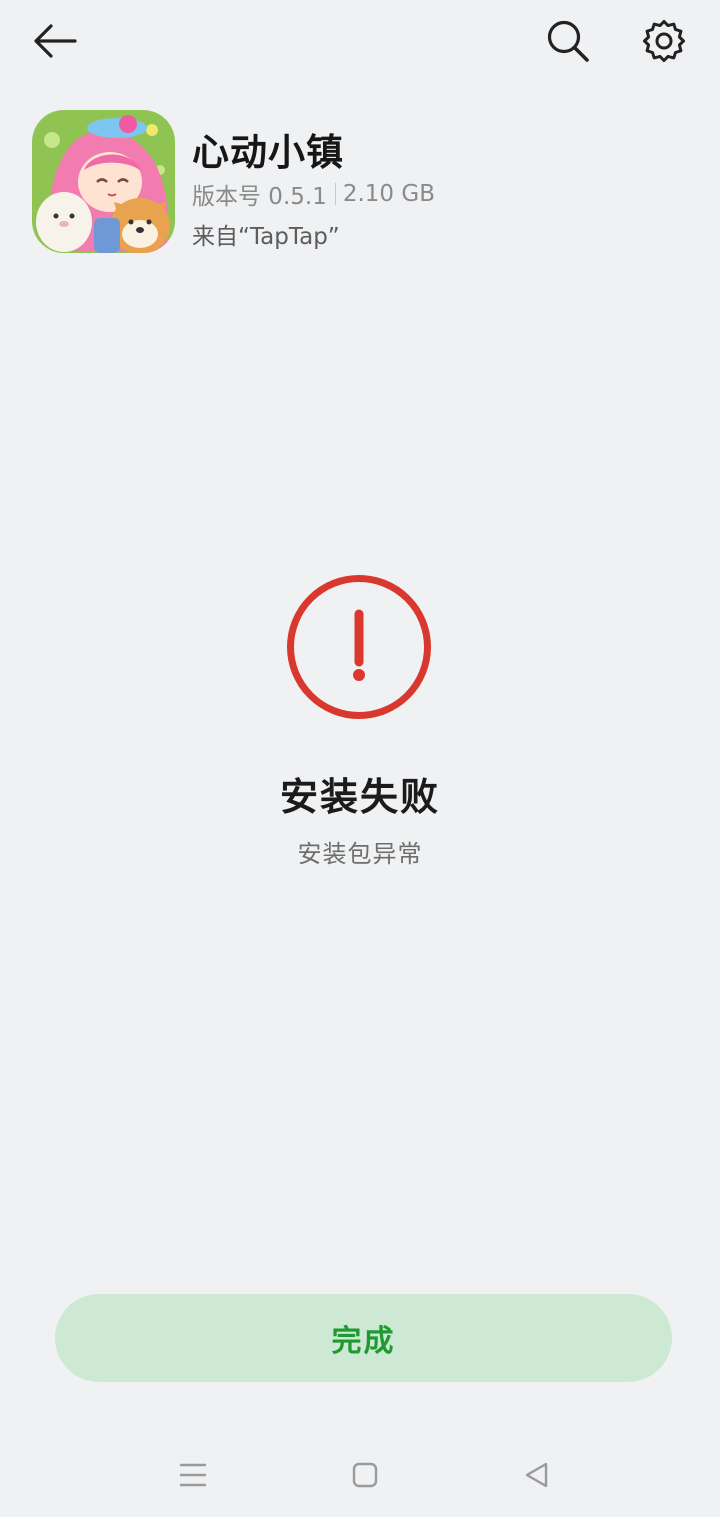  I want to click on system-nav-bar, so click(360, 1478).